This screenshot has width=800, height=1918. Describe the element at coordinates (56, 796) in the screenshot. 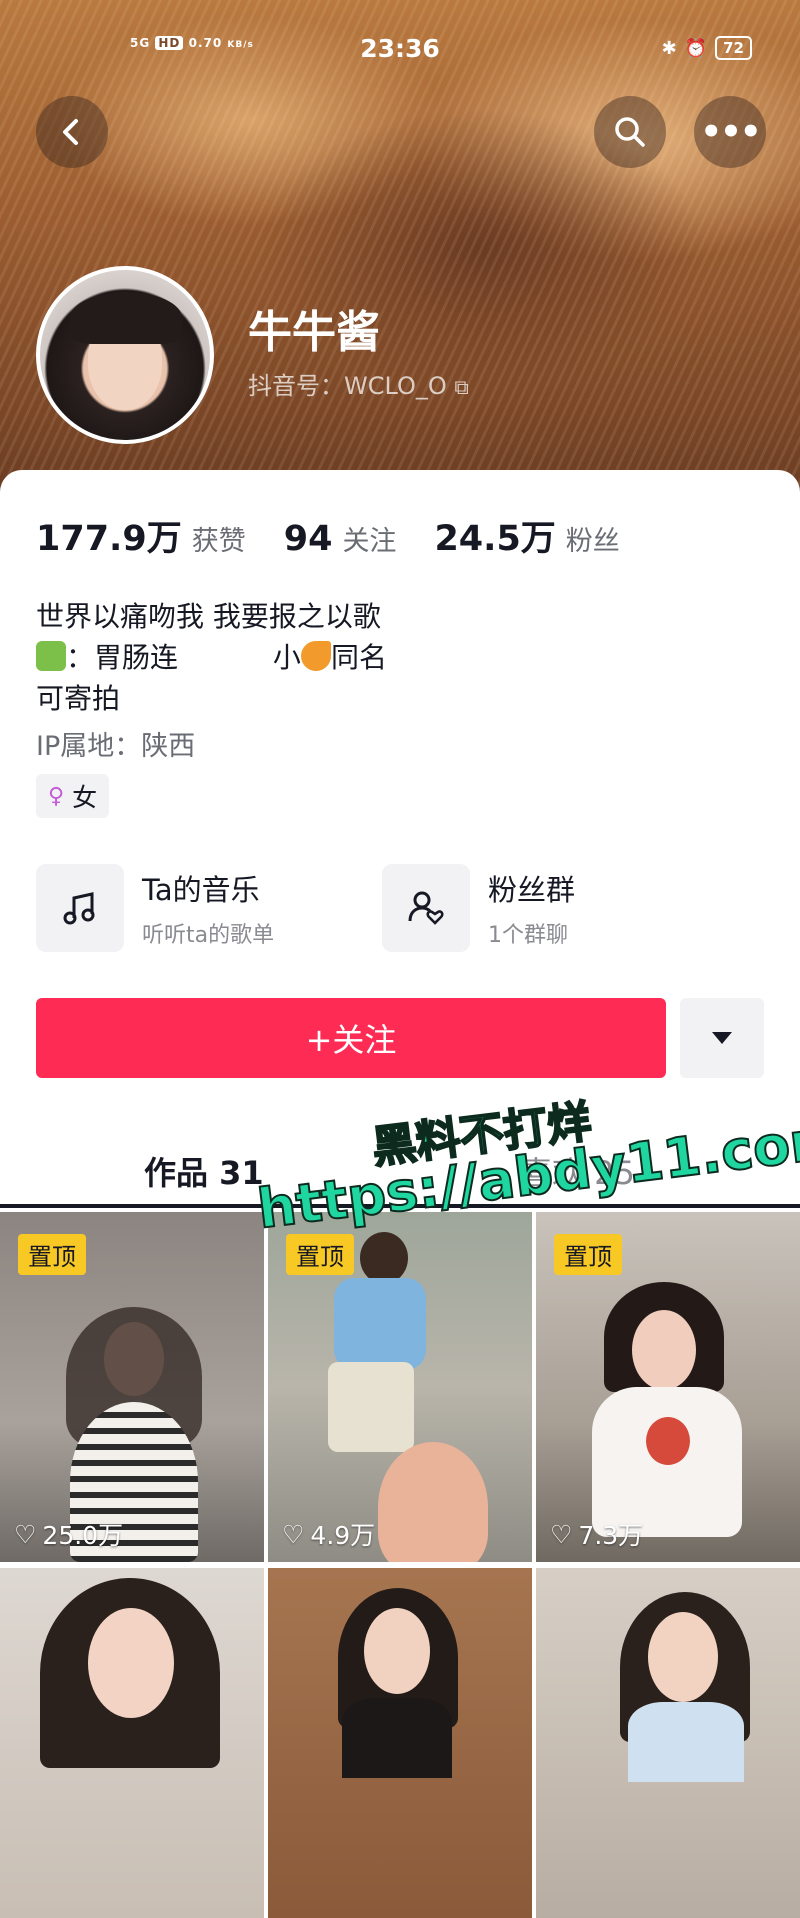

I see `female-icon: ♀` at that location.